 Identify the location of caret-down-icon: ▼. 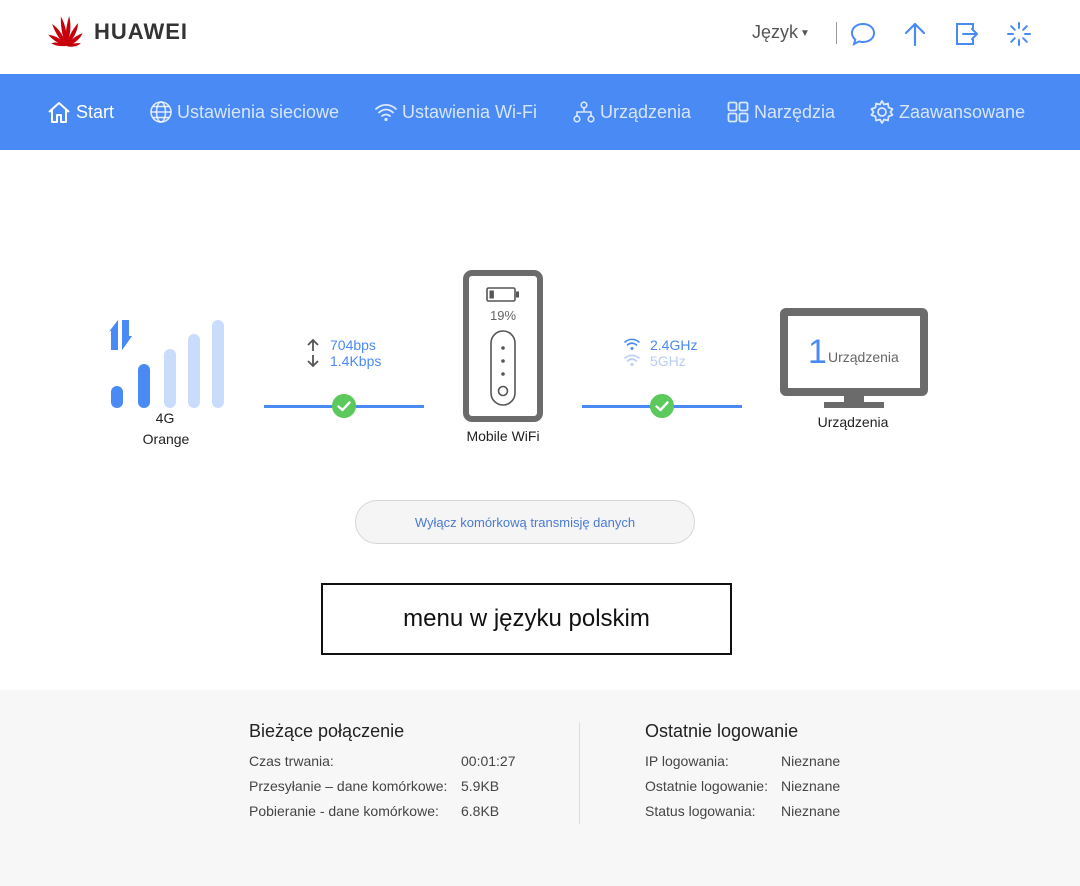
(805, 33).